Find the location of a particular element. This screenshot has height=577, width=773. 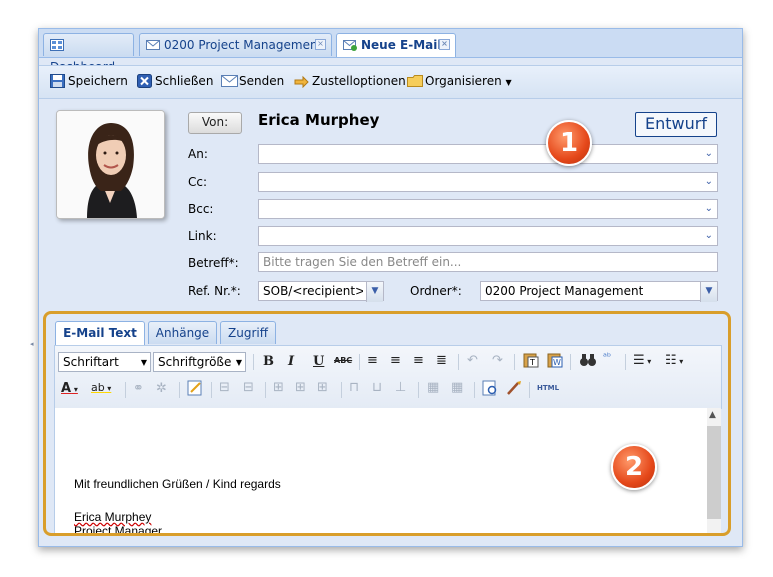

ref-number-label: Ref. Nr.*: is located at coordinates (214, 291).